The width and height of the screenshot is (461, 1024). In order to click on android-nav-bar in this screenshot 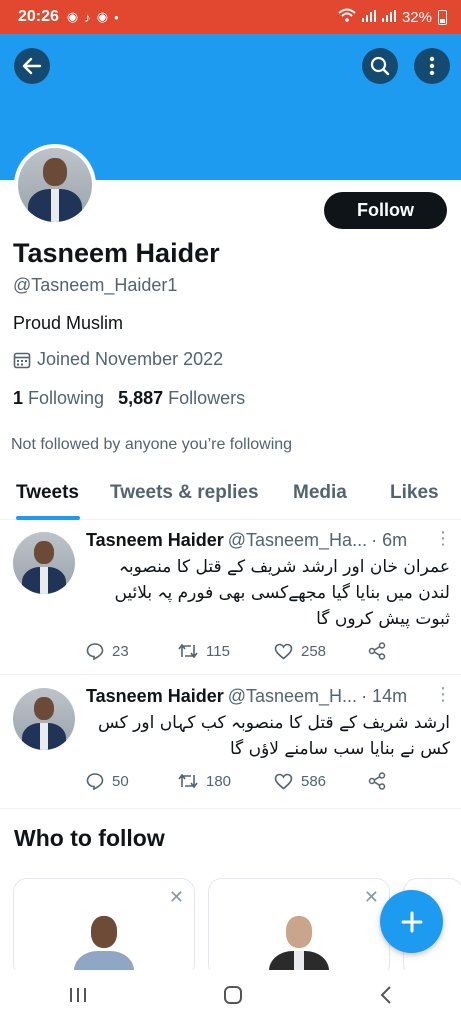, I will do `click(230, 997)`.